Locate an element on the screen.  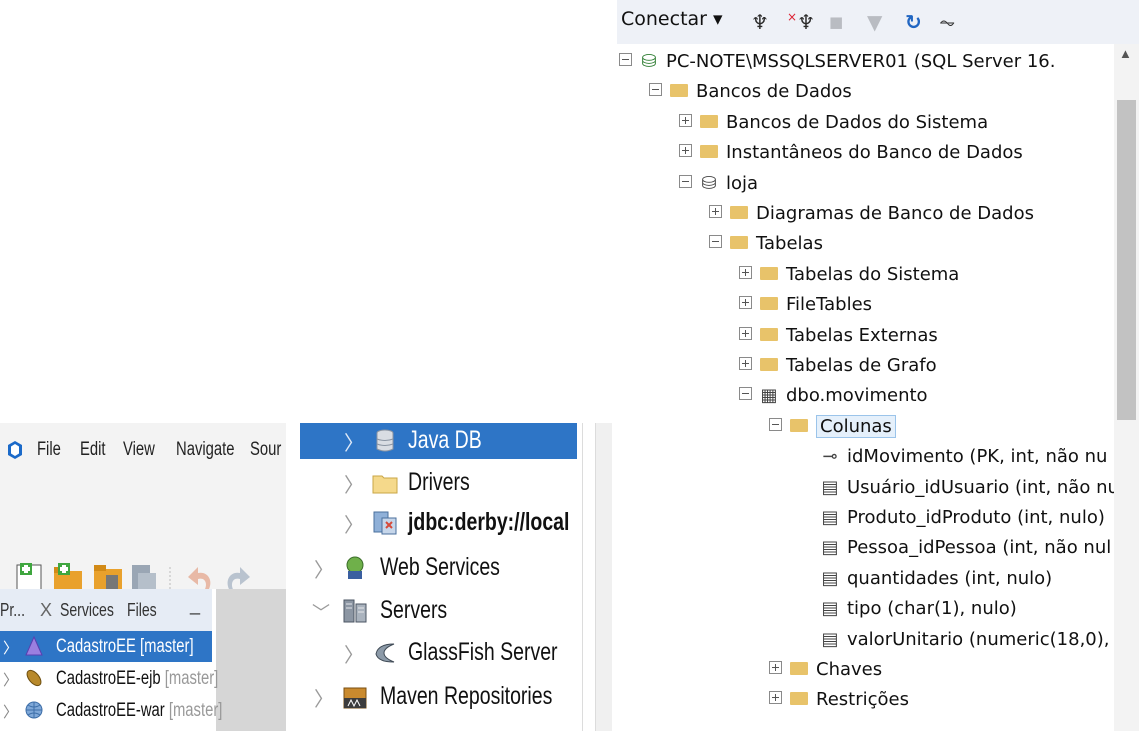
tree-node-label: idMovimento (PK, int, não nu is located at coordinates (977, 457).